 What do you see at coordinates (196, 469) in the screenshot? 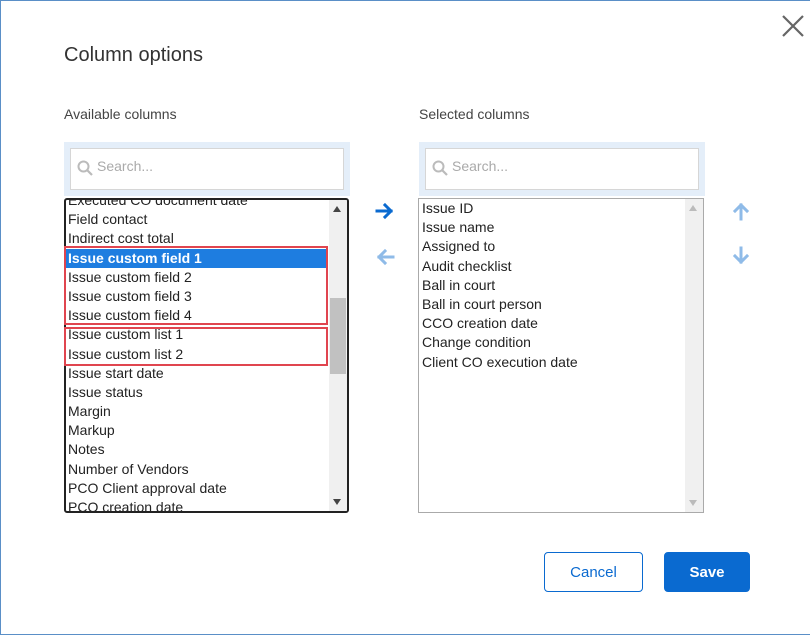
I see `list-item: Number of Vendors` at bounding box center [196, 469].